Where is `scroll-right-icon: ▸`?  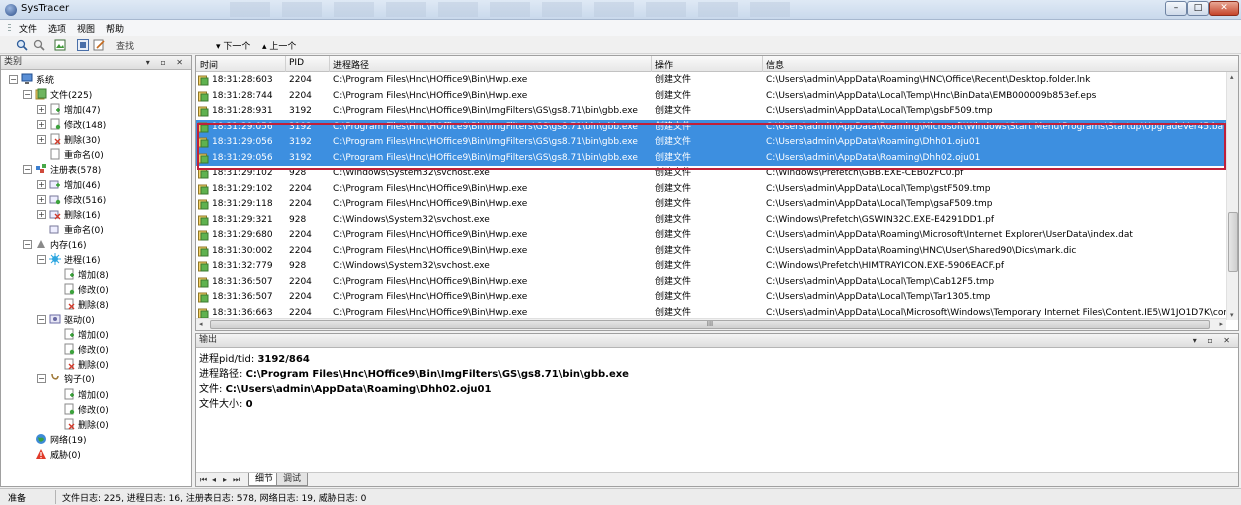 scroll-right-icon: ▸ is located at coordinates (1221, 324).